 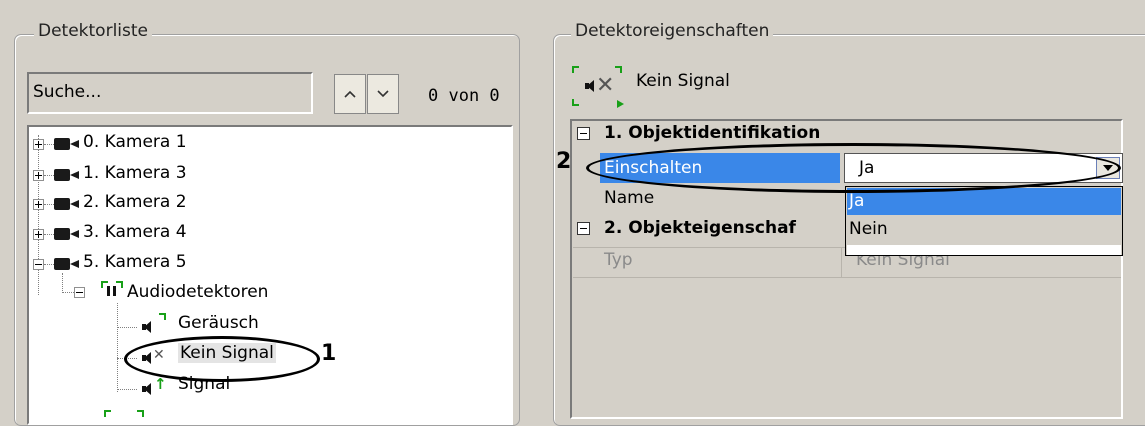 I want to click on next-button, so click(x=383, y=94).